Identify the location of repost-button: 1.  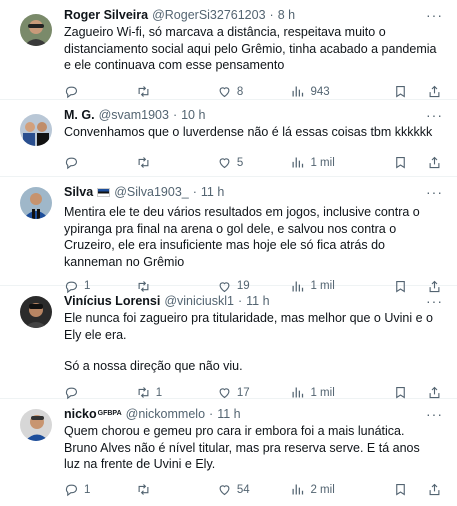
(176, 392).